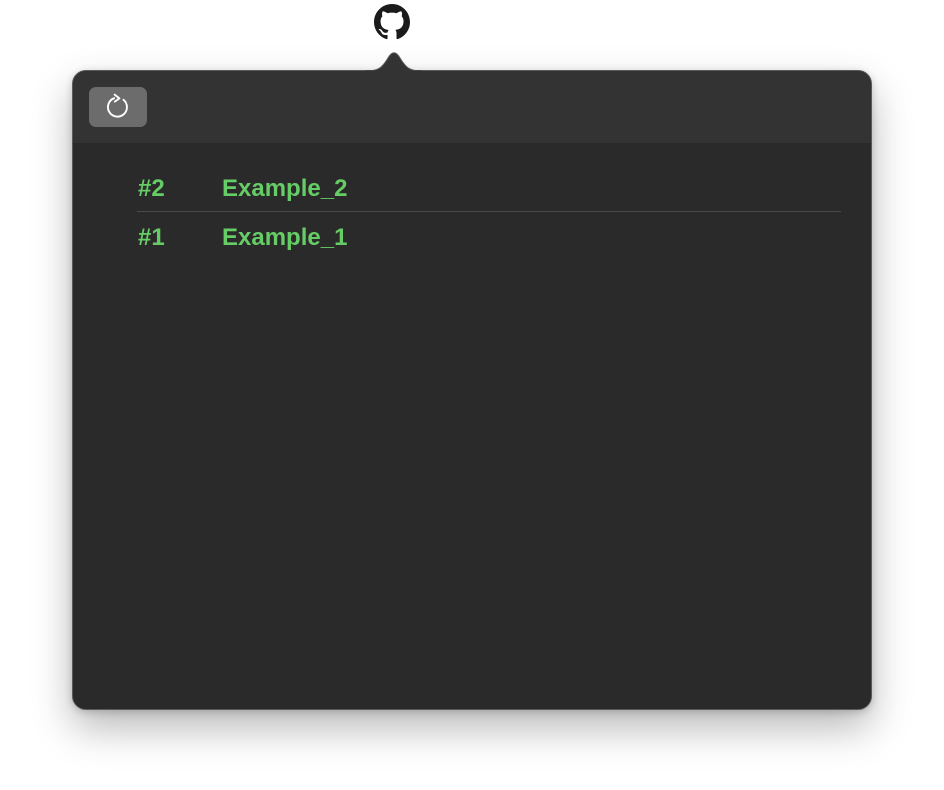 Image resolution: width=944 pixels, height=790 pixels. Describe the element at coordinates (489, 189) in the screenshot. I see `issue-row: #2 Example_2` at that location.